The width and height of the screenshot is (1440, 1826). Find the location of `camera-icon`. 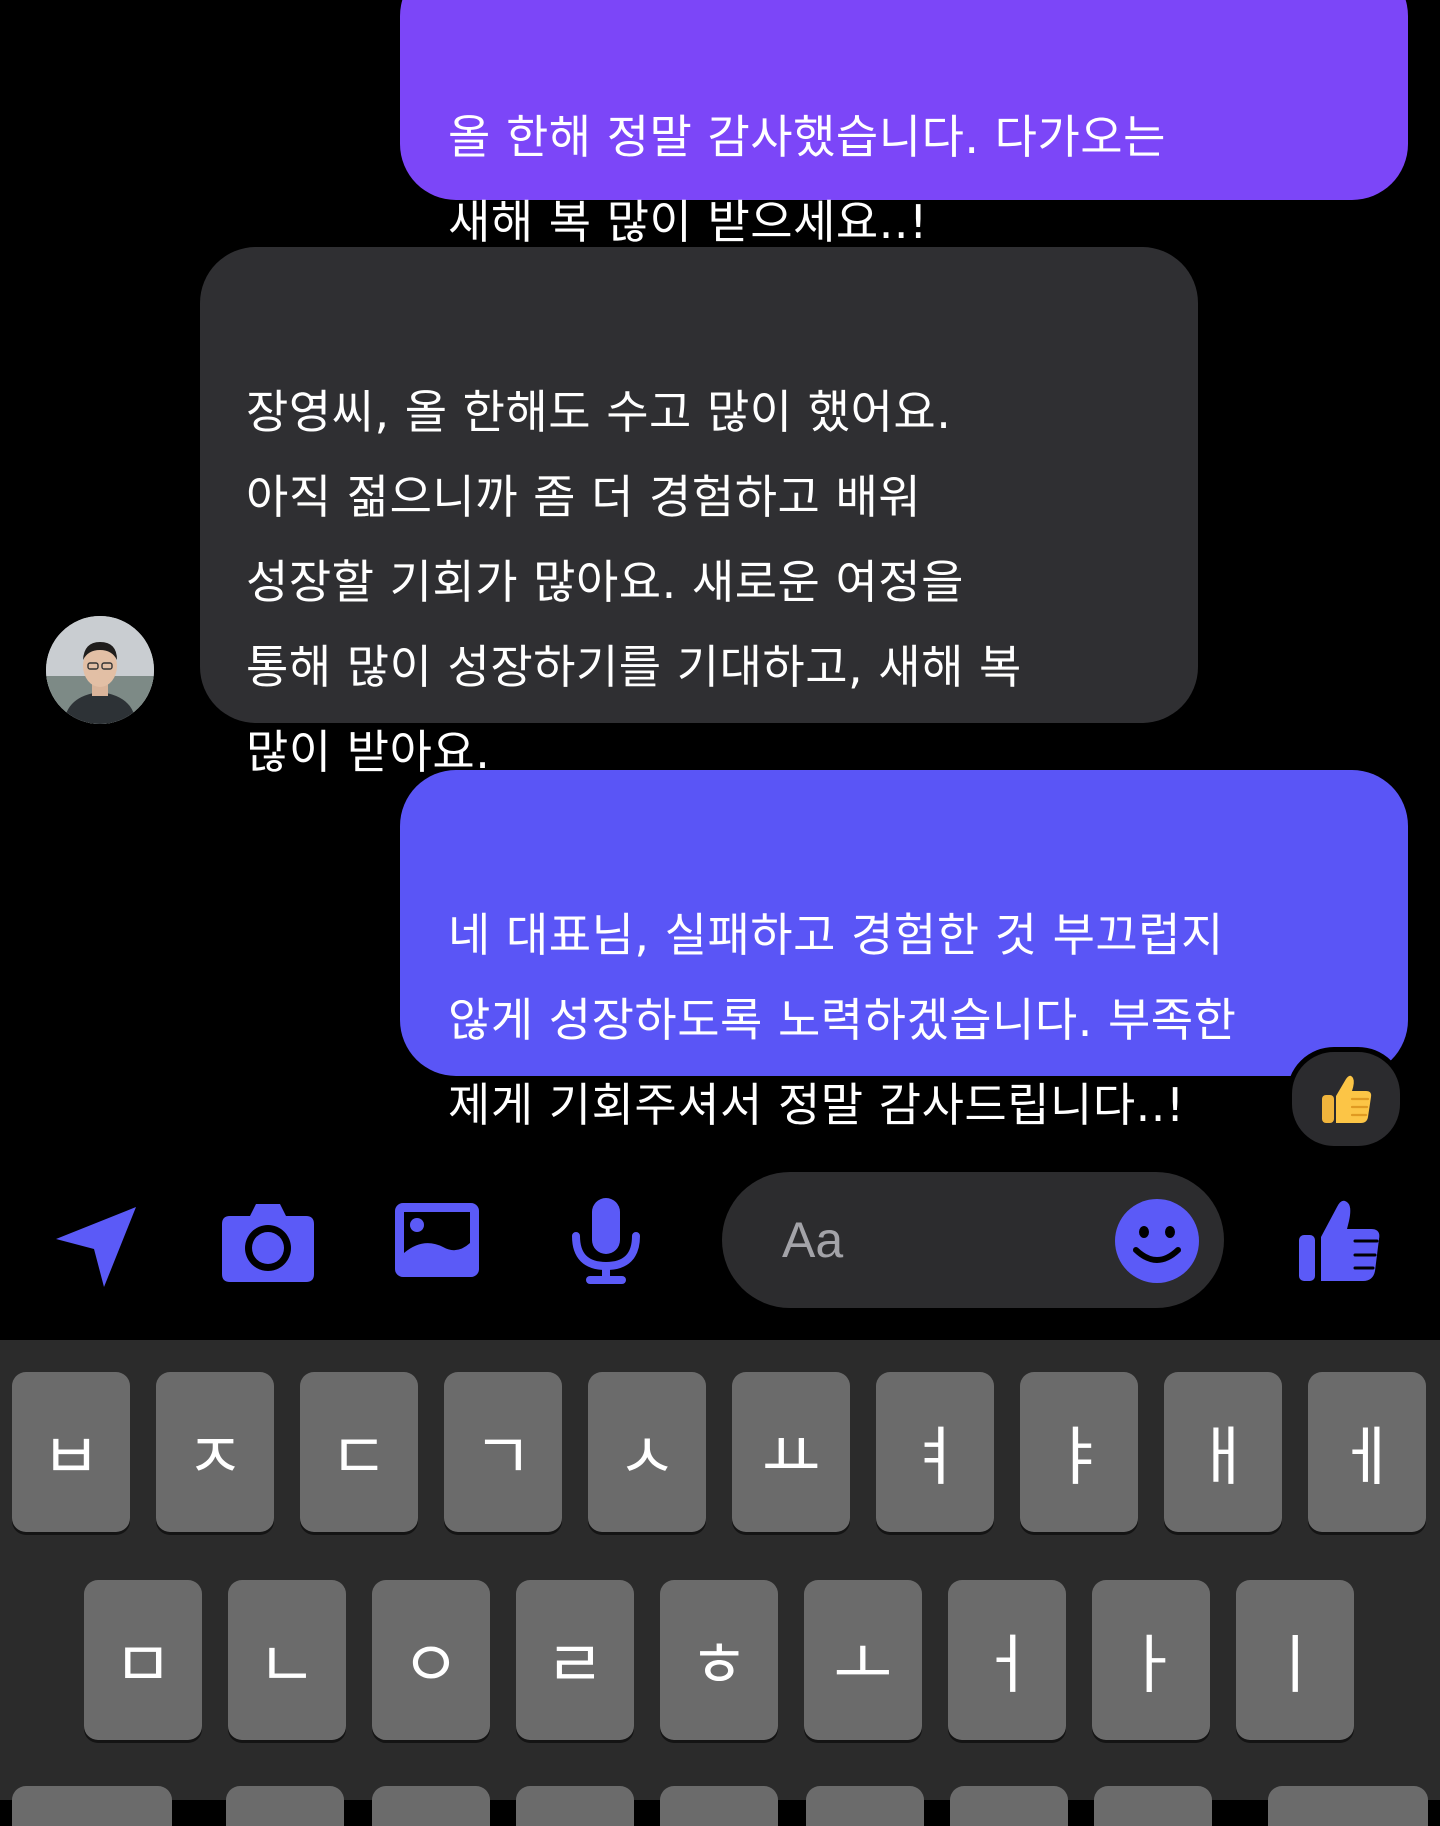

camera-icon is located at coordinates (268, 1243).